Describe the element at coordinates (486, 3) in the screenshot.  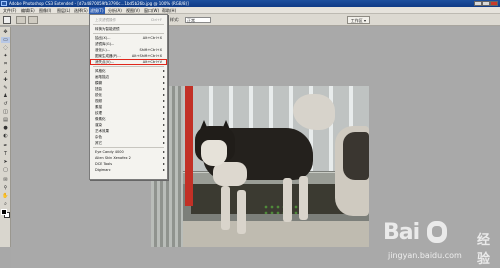
I see `maximize-button` at that location.